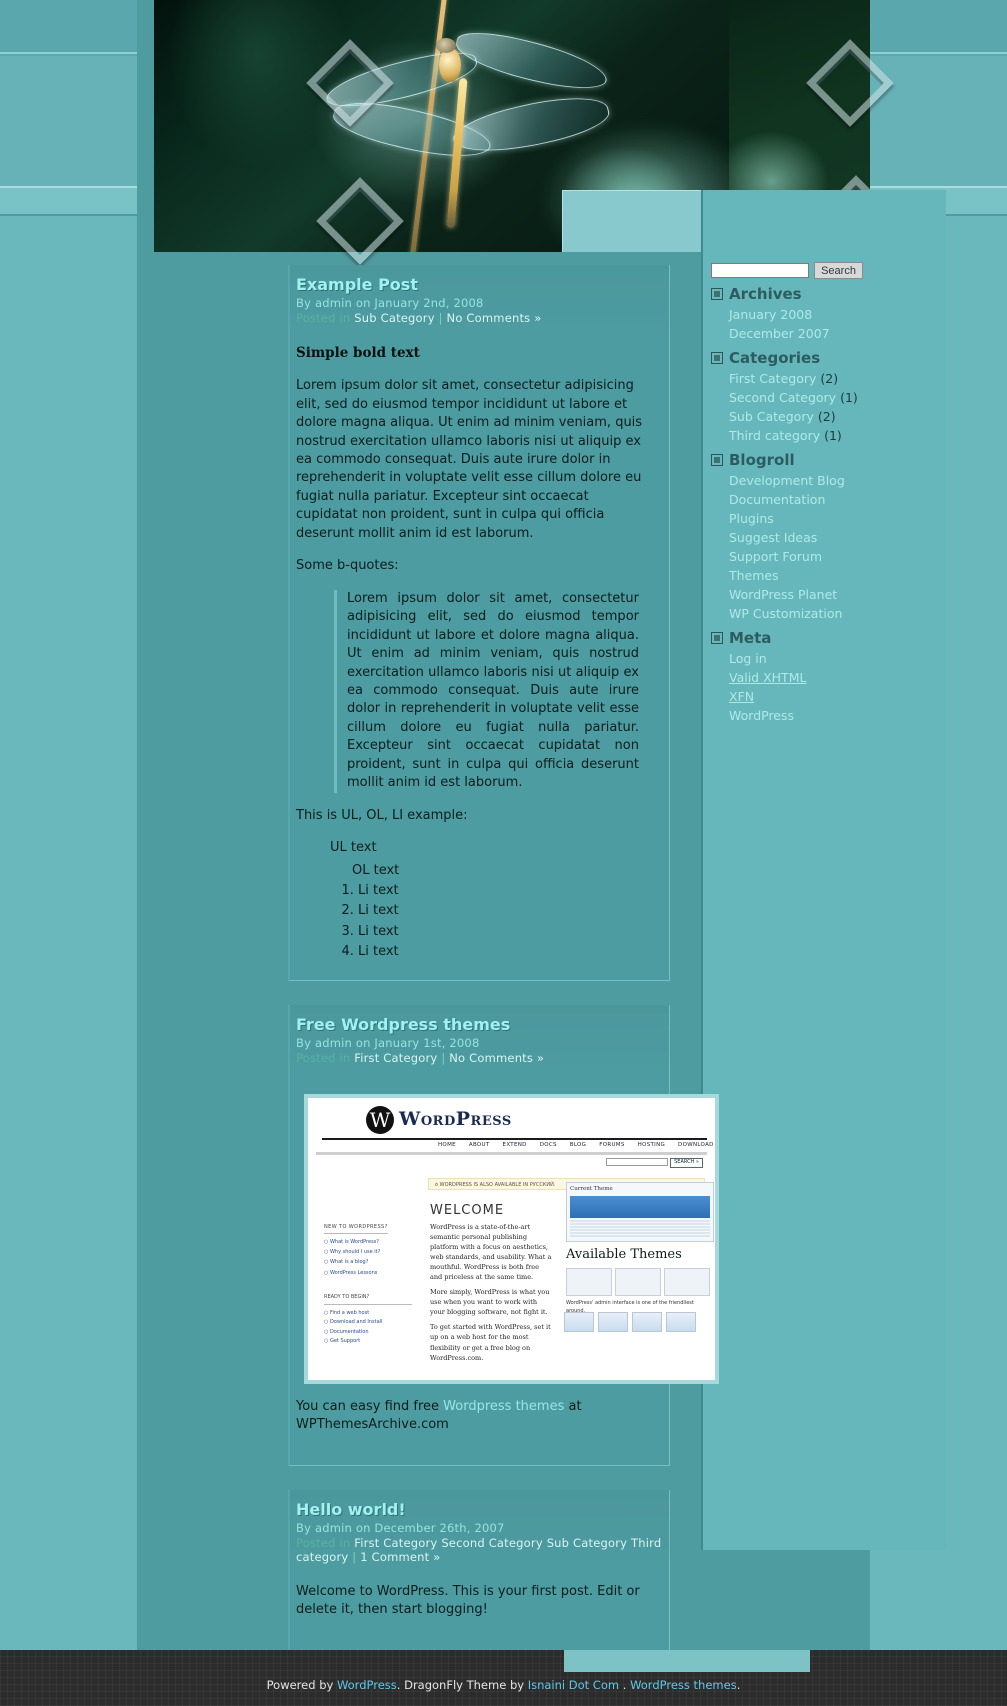  Describe the element at coordinates (773, 537) in the screenshot. I see `sidebar-link: Suggest Ideas` at that location.